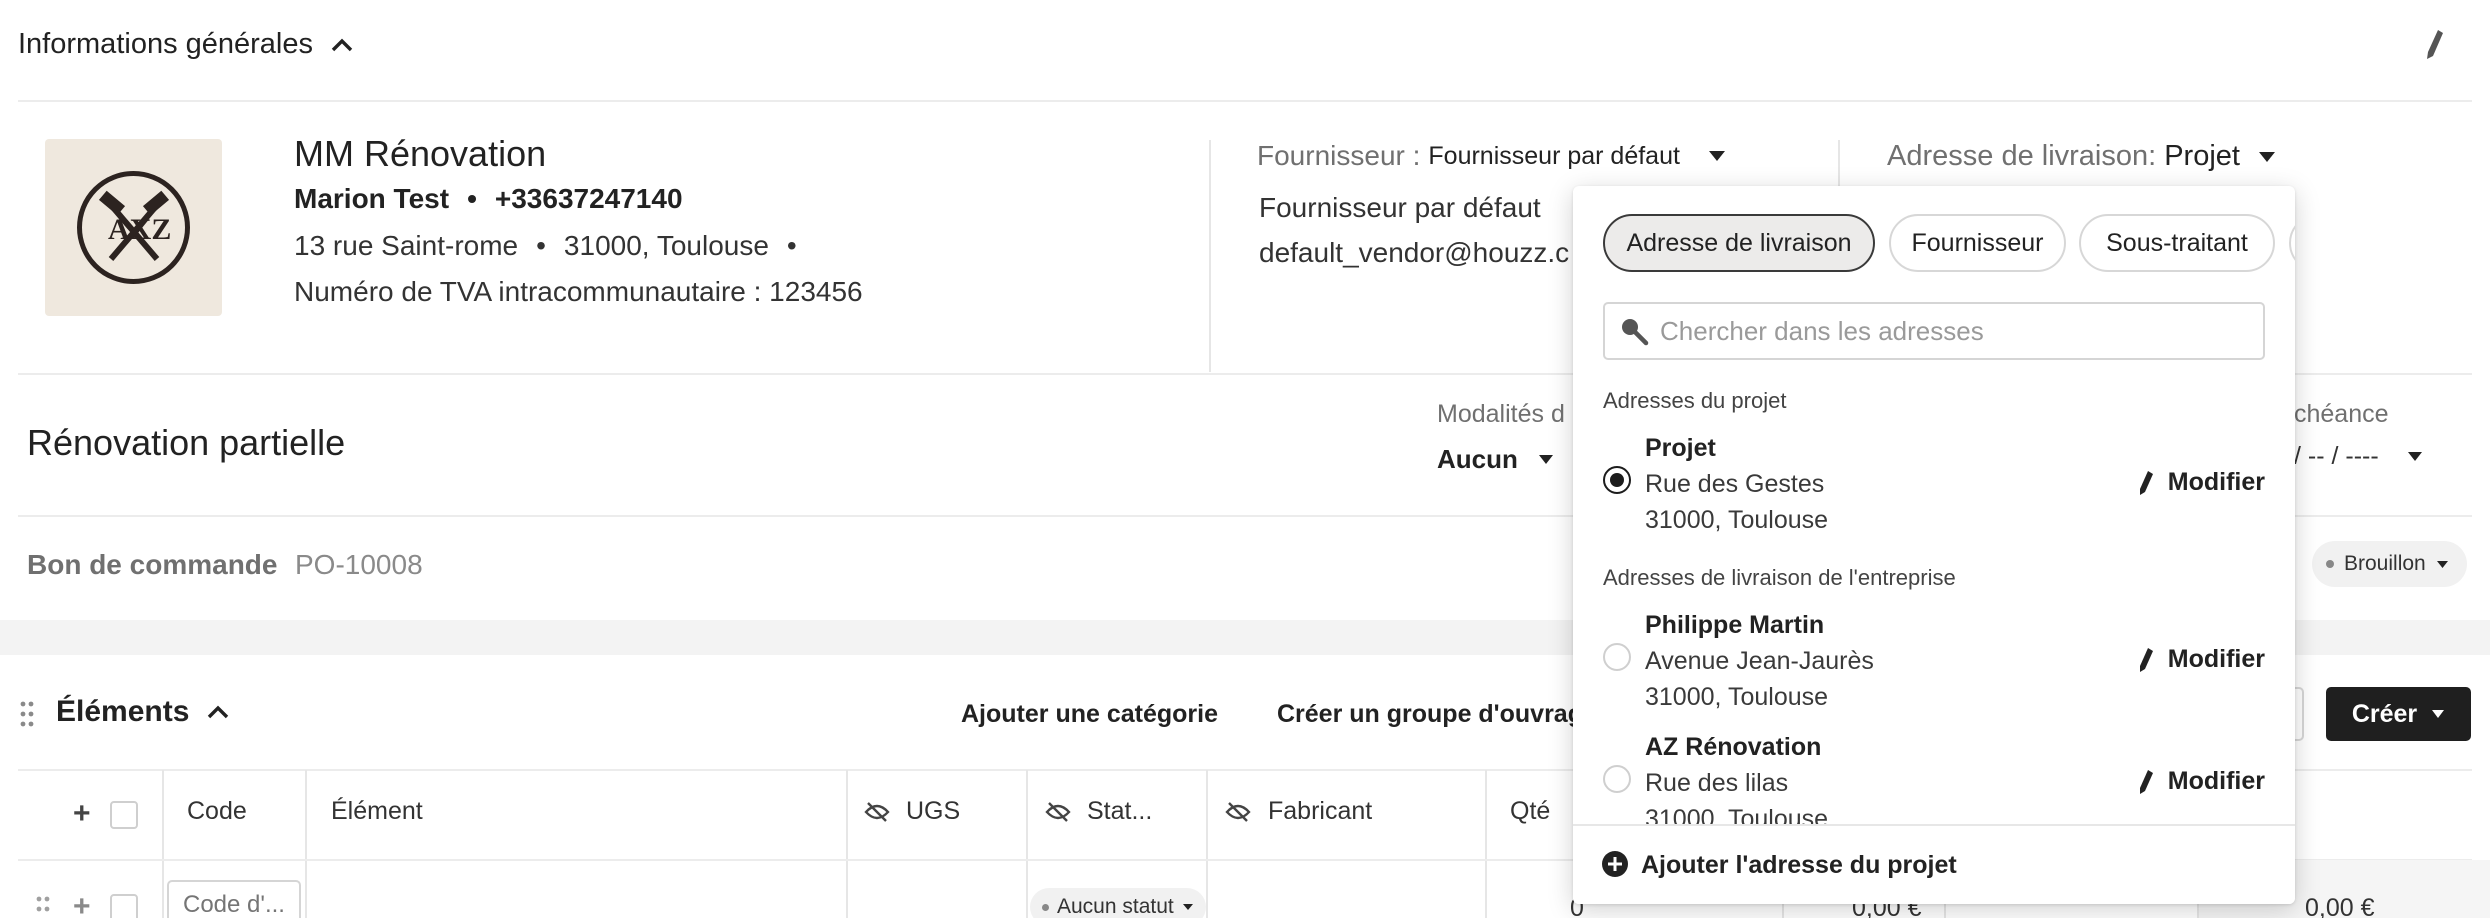 The height and width of the screenshot is (918, 2490). I want to click on row-drag-handle-icon, so click(43, 907).